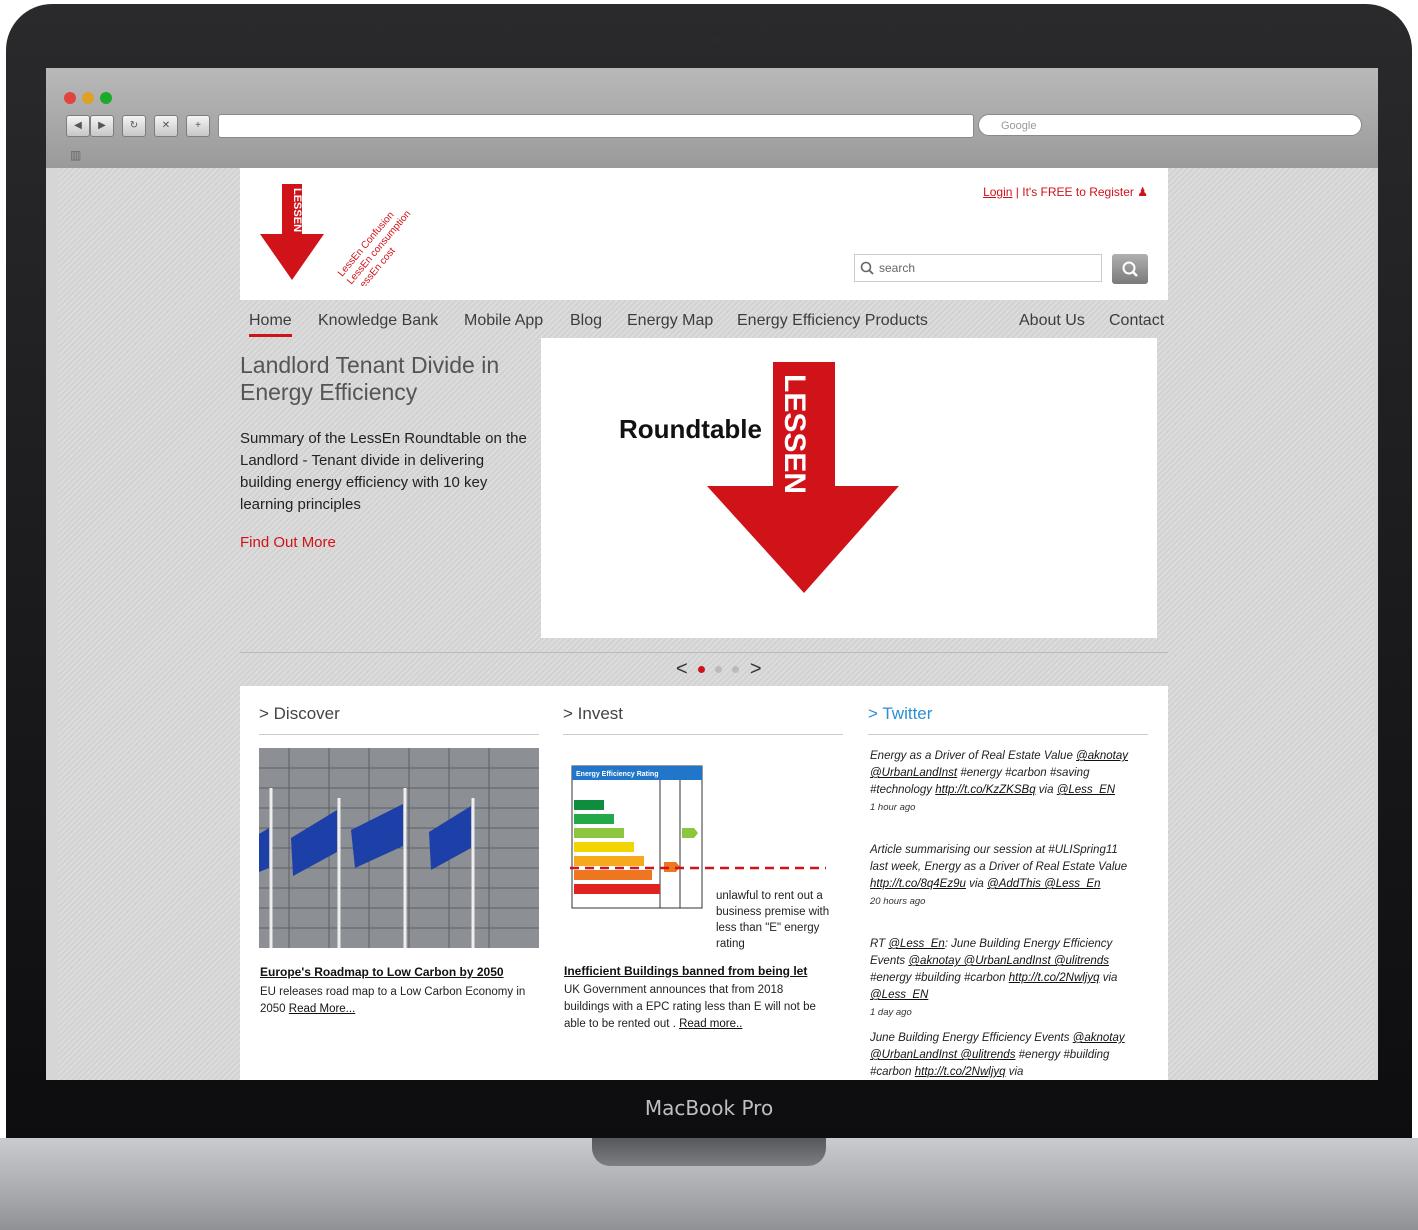  Describe the element at coordinates (1142, 192) in the screenshot. I see `user-icon: ♟` at that location.